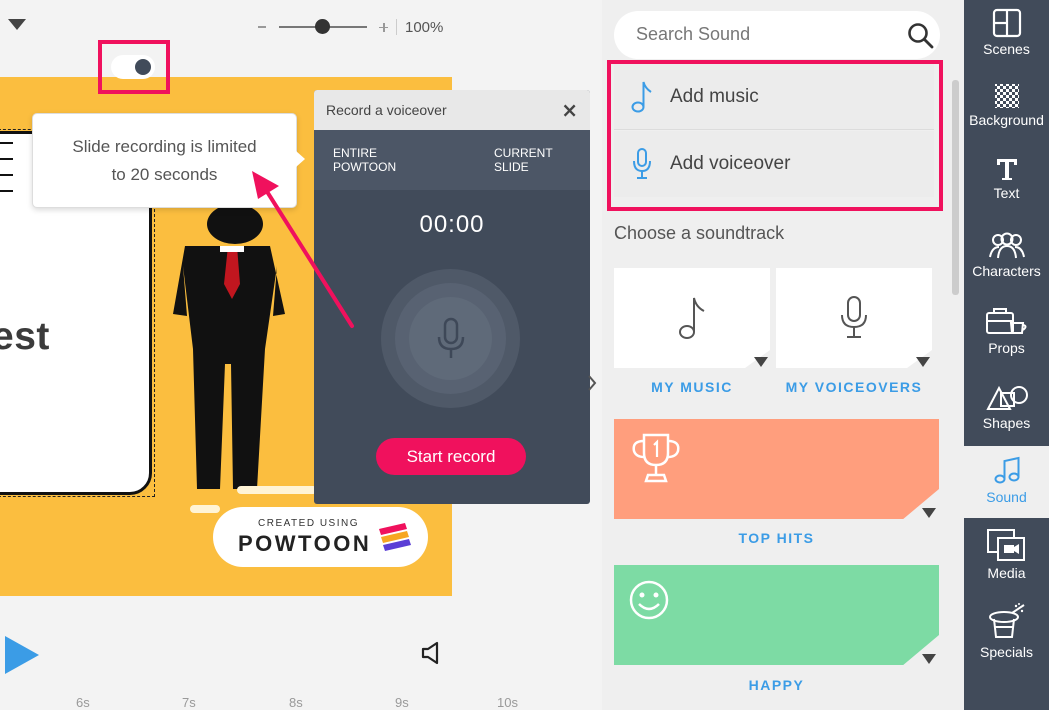 Image resolution: width=1049 pixels, height=710 pixels. Describe the element at coordinates (262, 27) in the screenshot. I see `zoom-out-icon` at that location.